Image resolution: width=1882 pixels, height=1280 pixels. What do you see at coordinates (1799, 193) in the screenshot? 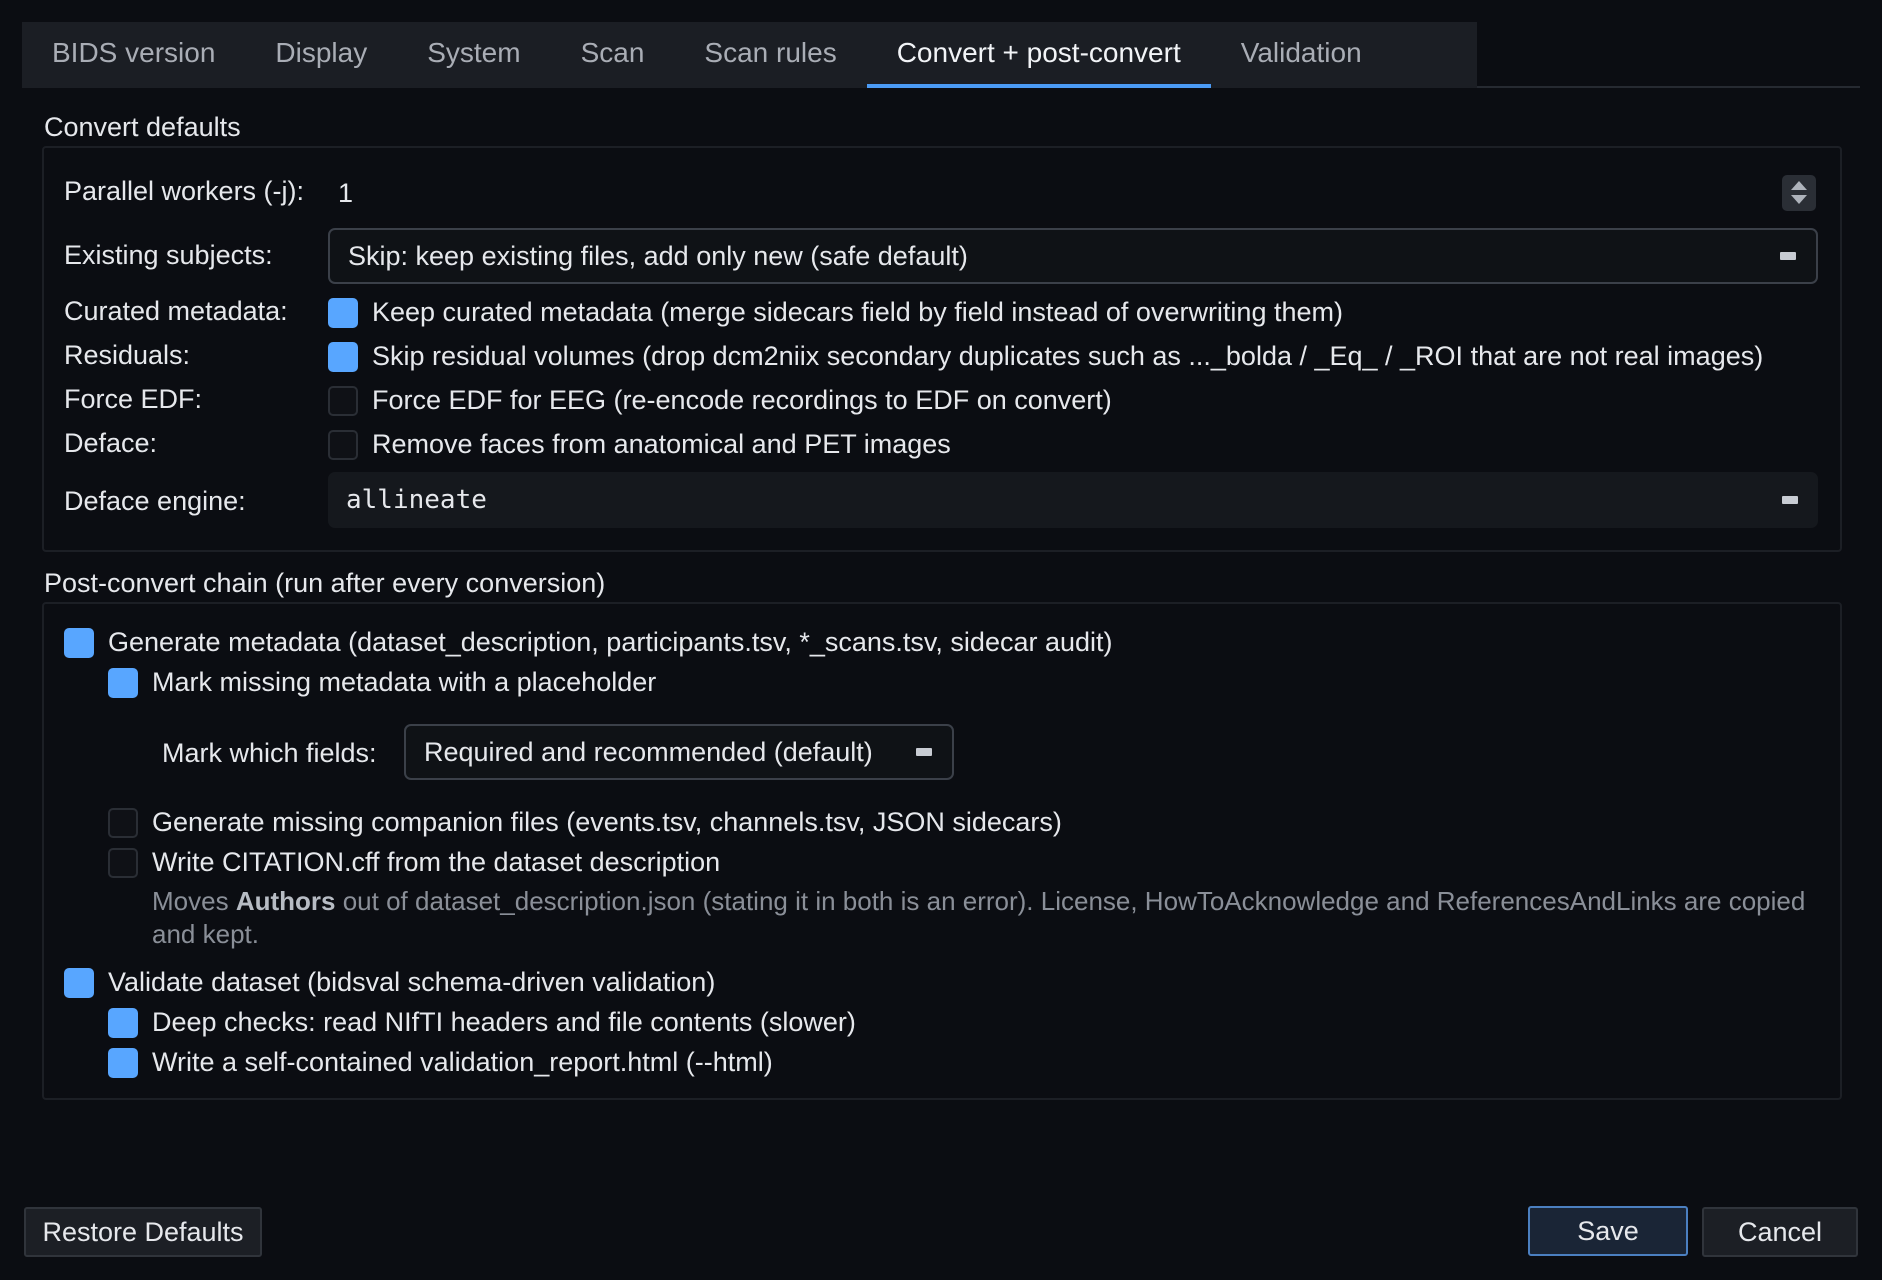
I see `spinbox-arrows-icon` at bounding box center [1799, 193].